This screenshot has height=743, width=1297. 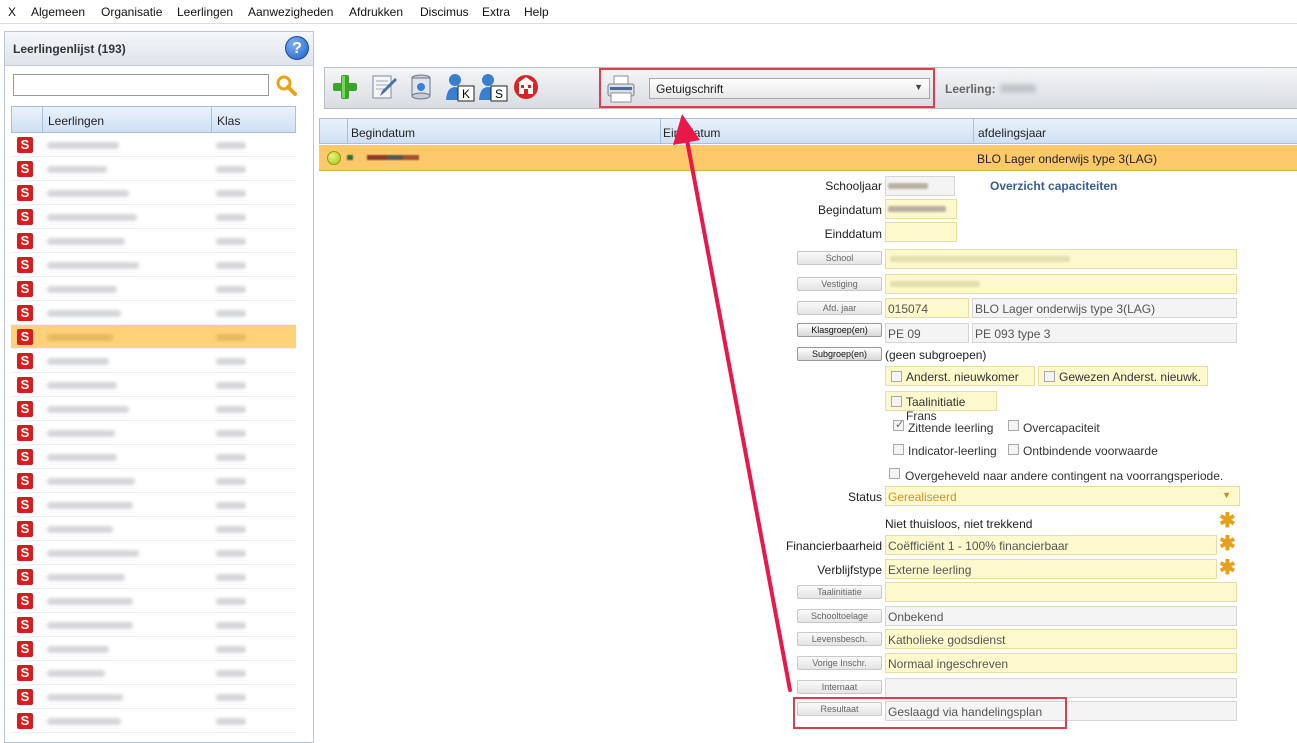 What do you see at coordinates (894, 473) in the screenshot?
I see `overgeheveld-checkbox` at bounding box center [894, 473].